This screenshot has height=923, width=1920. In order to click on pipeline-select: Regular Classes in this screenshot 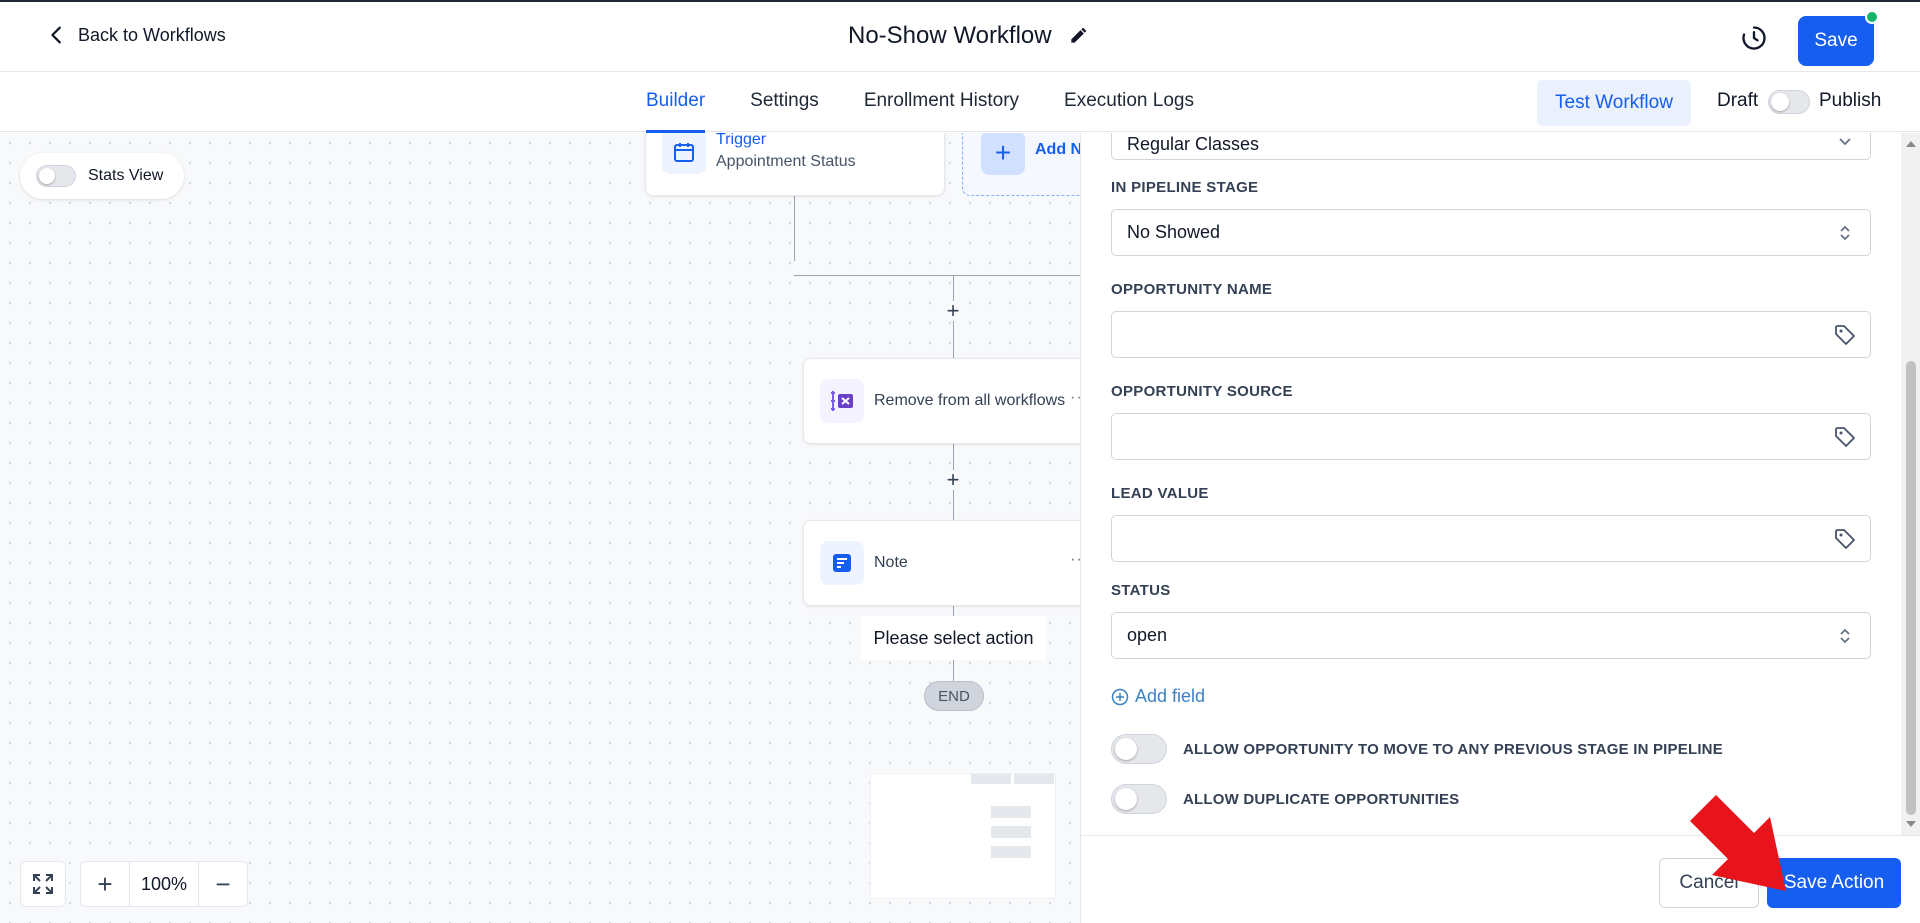, I will do `click(1491, 146)`.